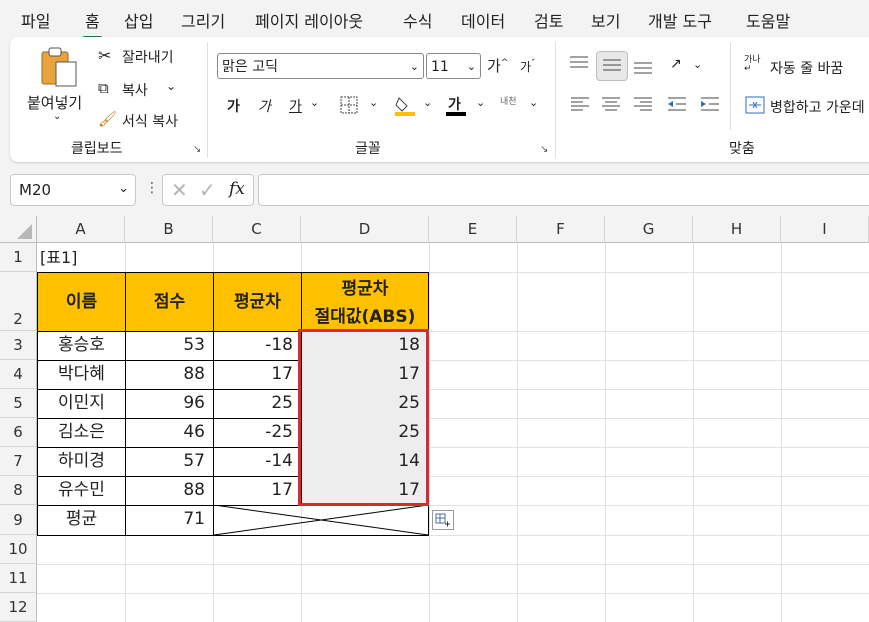  What do you see at coordinates (611, 106) in the screenshot?
I see `align-center-icon` at bounding box center [611, 106].